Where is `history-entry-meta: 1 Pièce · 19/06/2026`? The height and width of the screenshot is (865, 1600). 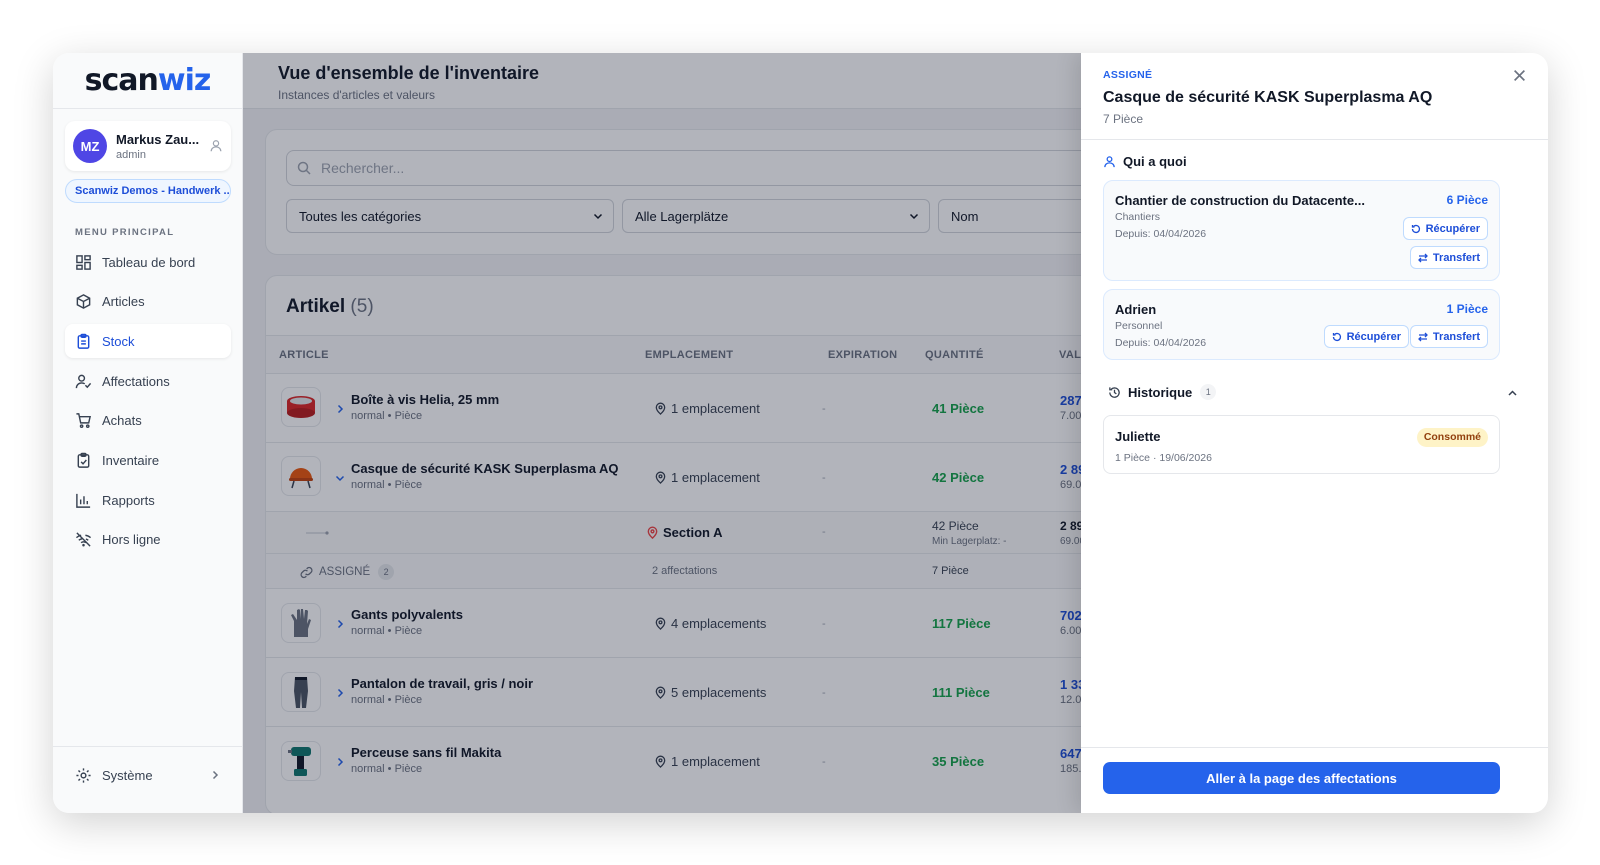 history-entry-meta: 1 Pièce · 19/06/2026 is located at coordinates (1163, 458).